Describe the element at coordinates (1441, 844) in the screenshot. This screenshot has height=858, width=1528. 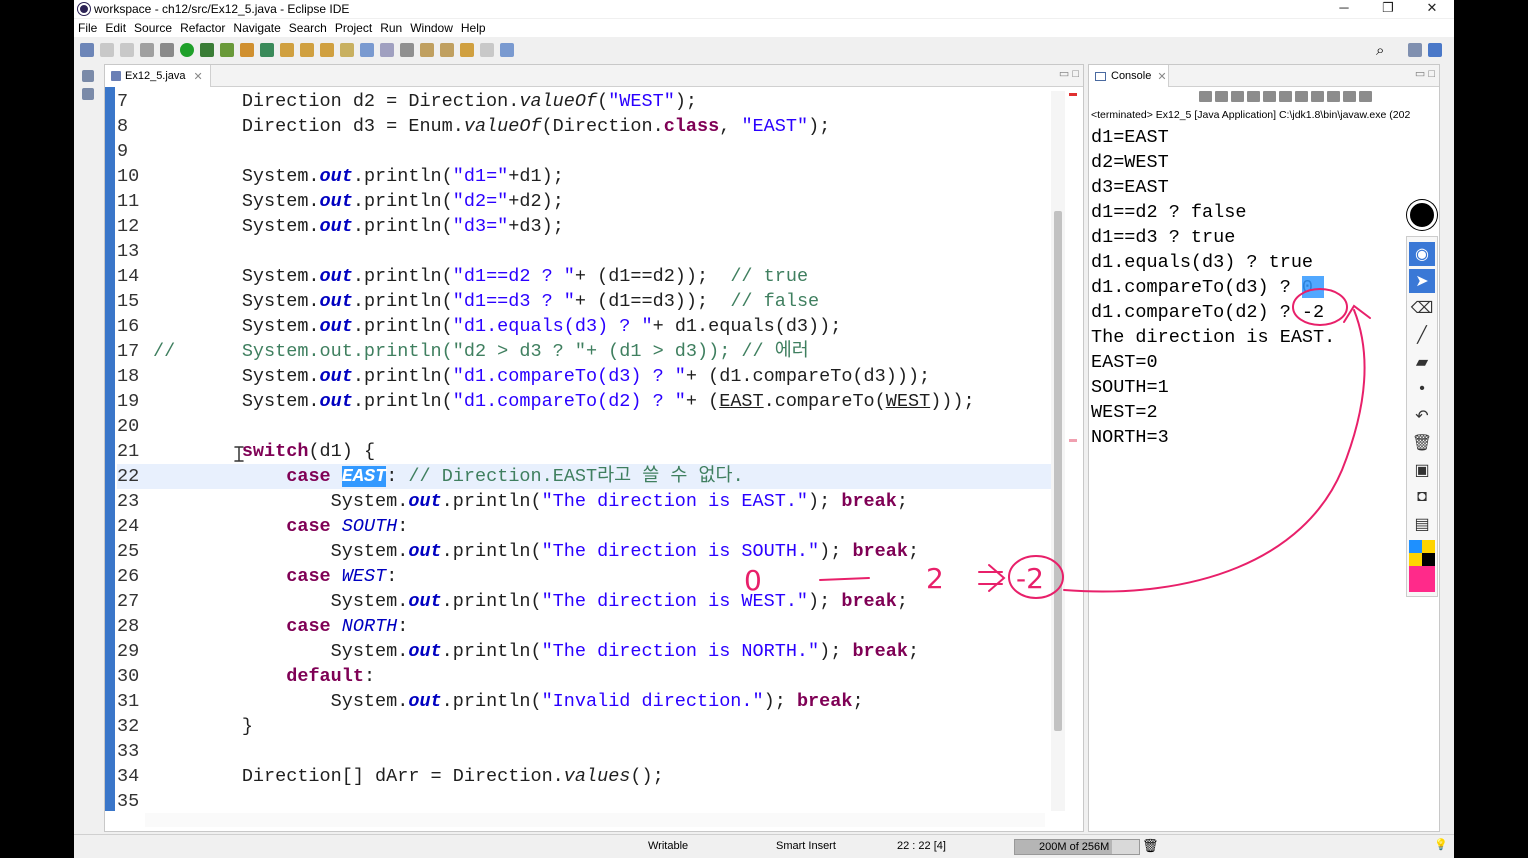
I see `tip-icon: 💡` at that location.